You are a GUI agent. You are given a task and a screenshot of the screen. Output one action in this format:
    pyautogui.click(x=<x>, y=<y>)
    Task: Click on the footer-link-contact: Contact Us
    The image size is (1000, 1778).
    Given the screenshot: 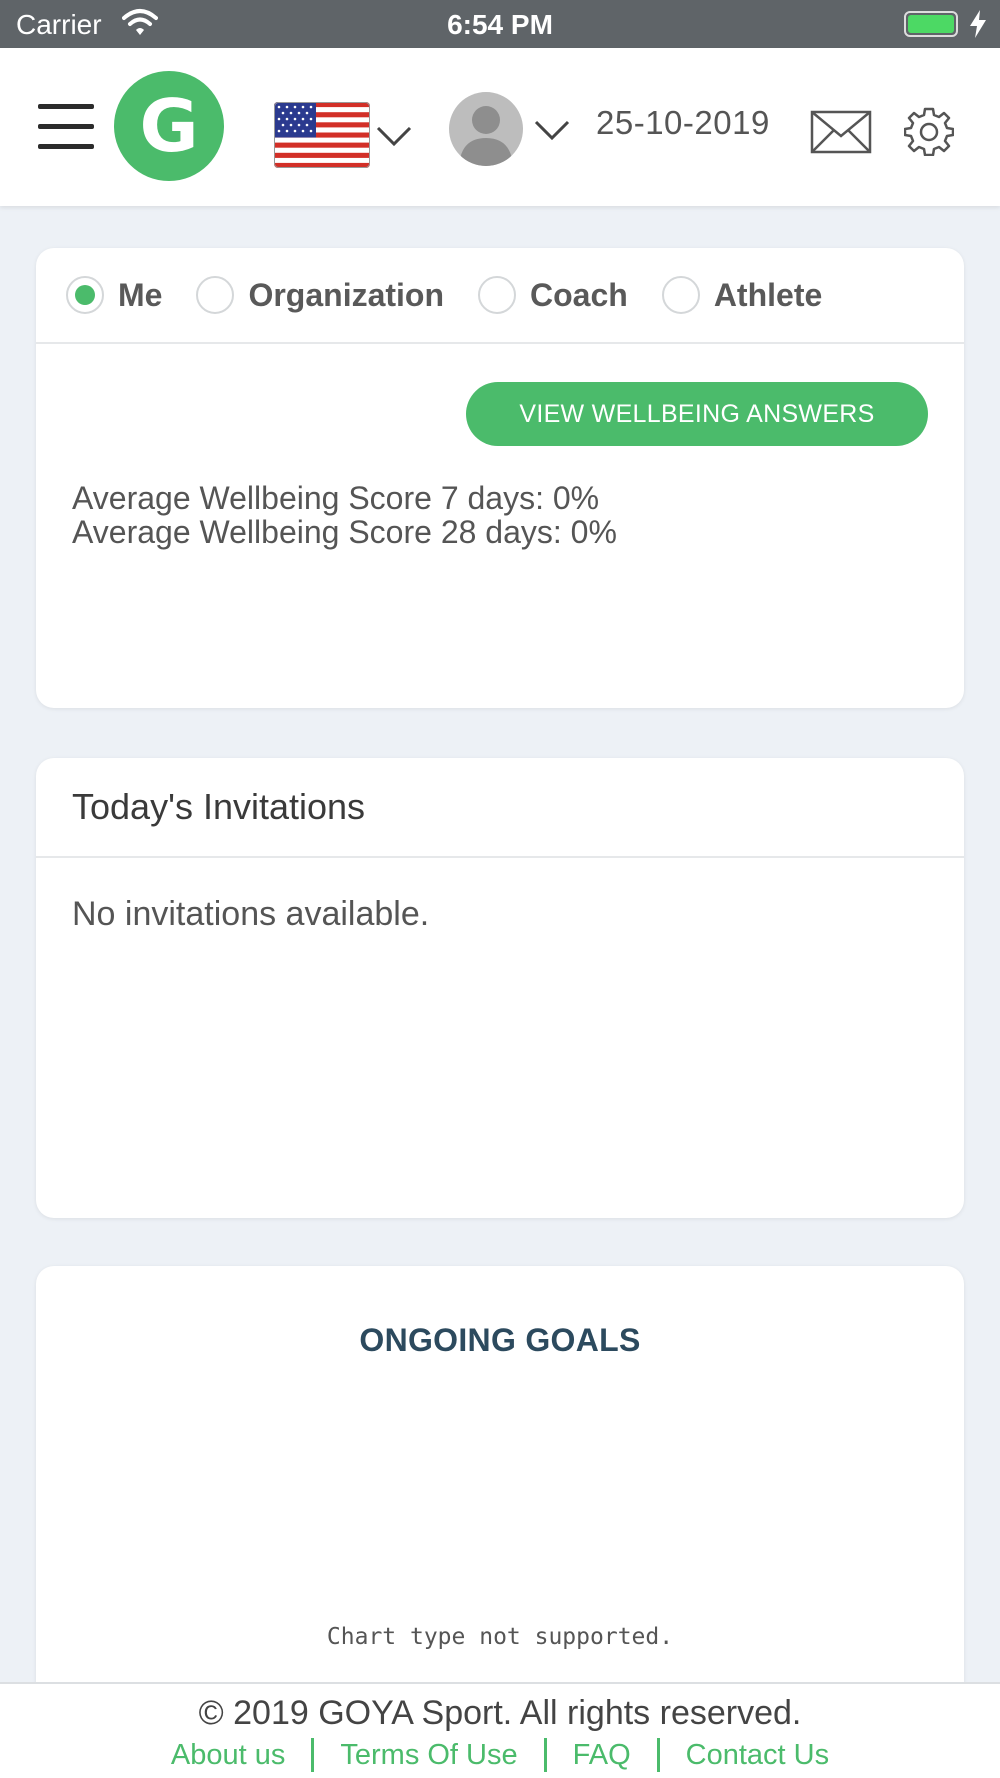 What is the action you would take?
    pyautogui.click(x=757, y=1755)
    